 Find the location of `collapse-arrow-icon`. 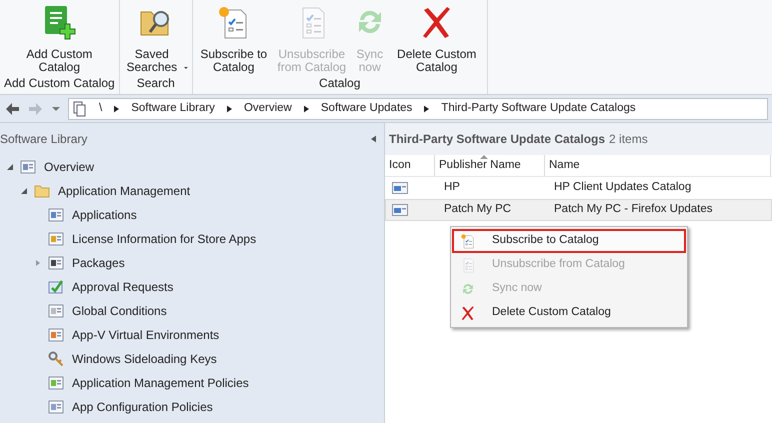

collapse-arrow-icon is located at coordinates (373, 139).